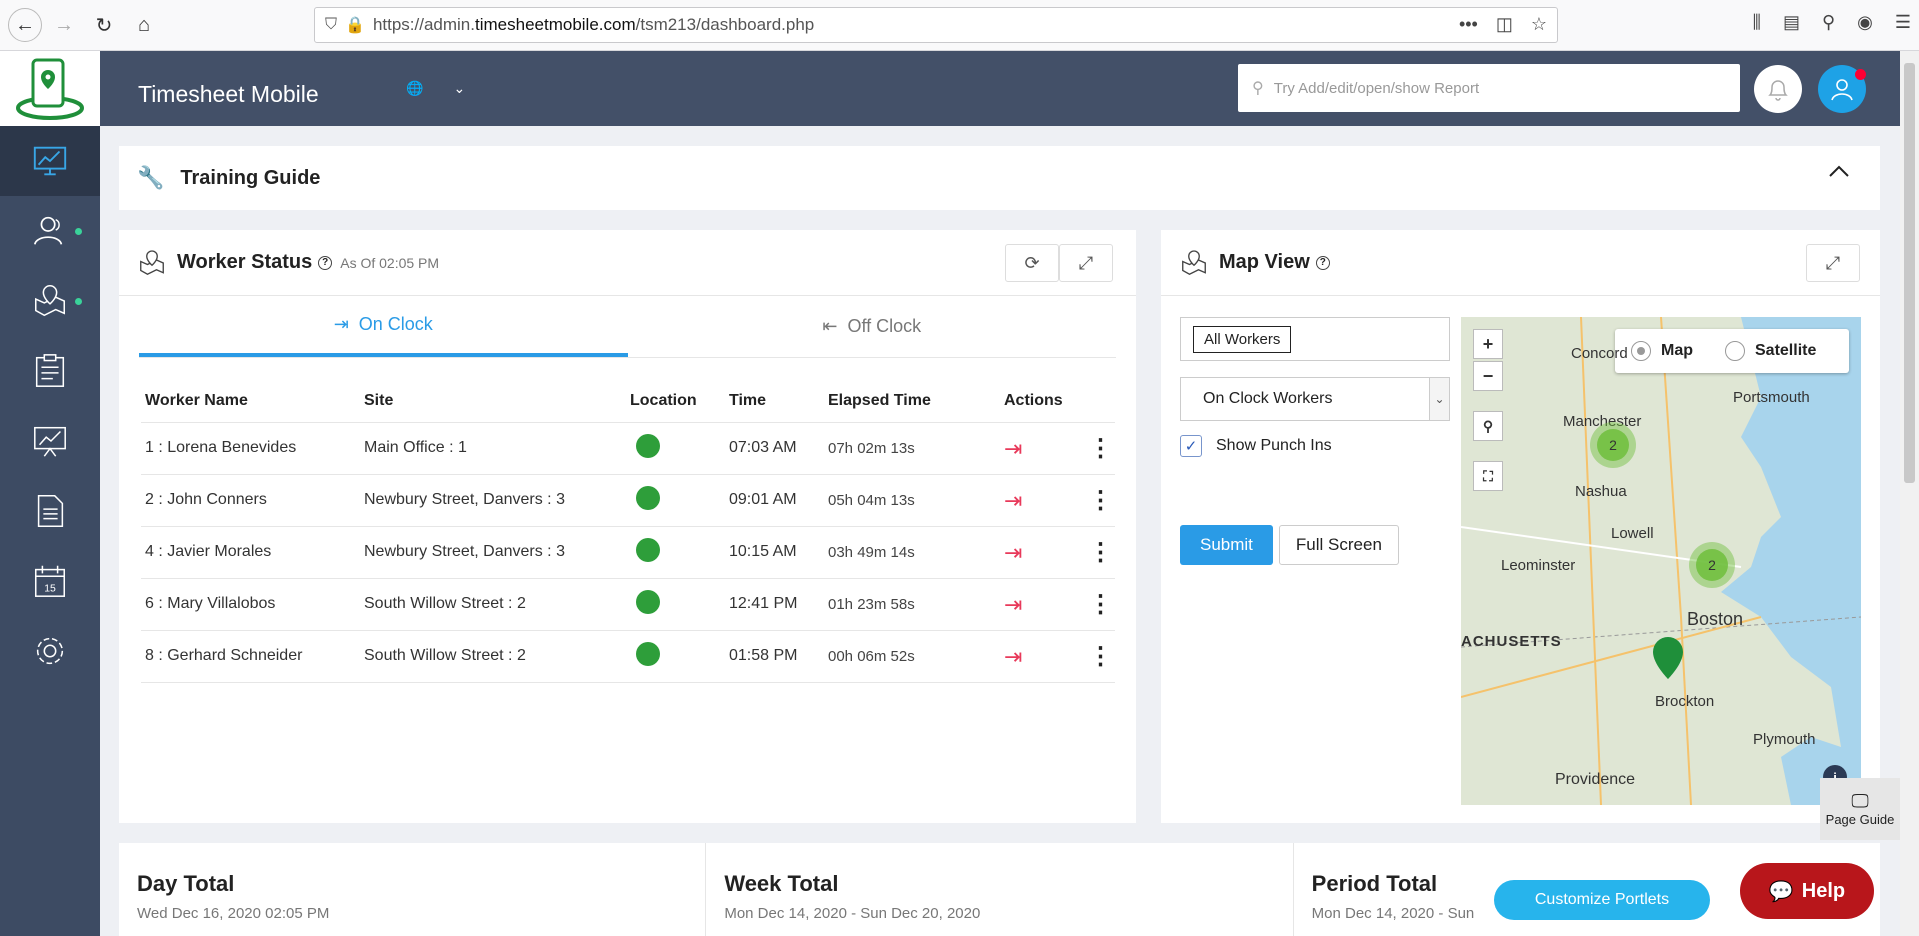  I want to click on show-punch-ins-label: Show Punch Ins, so click(1274, 445).